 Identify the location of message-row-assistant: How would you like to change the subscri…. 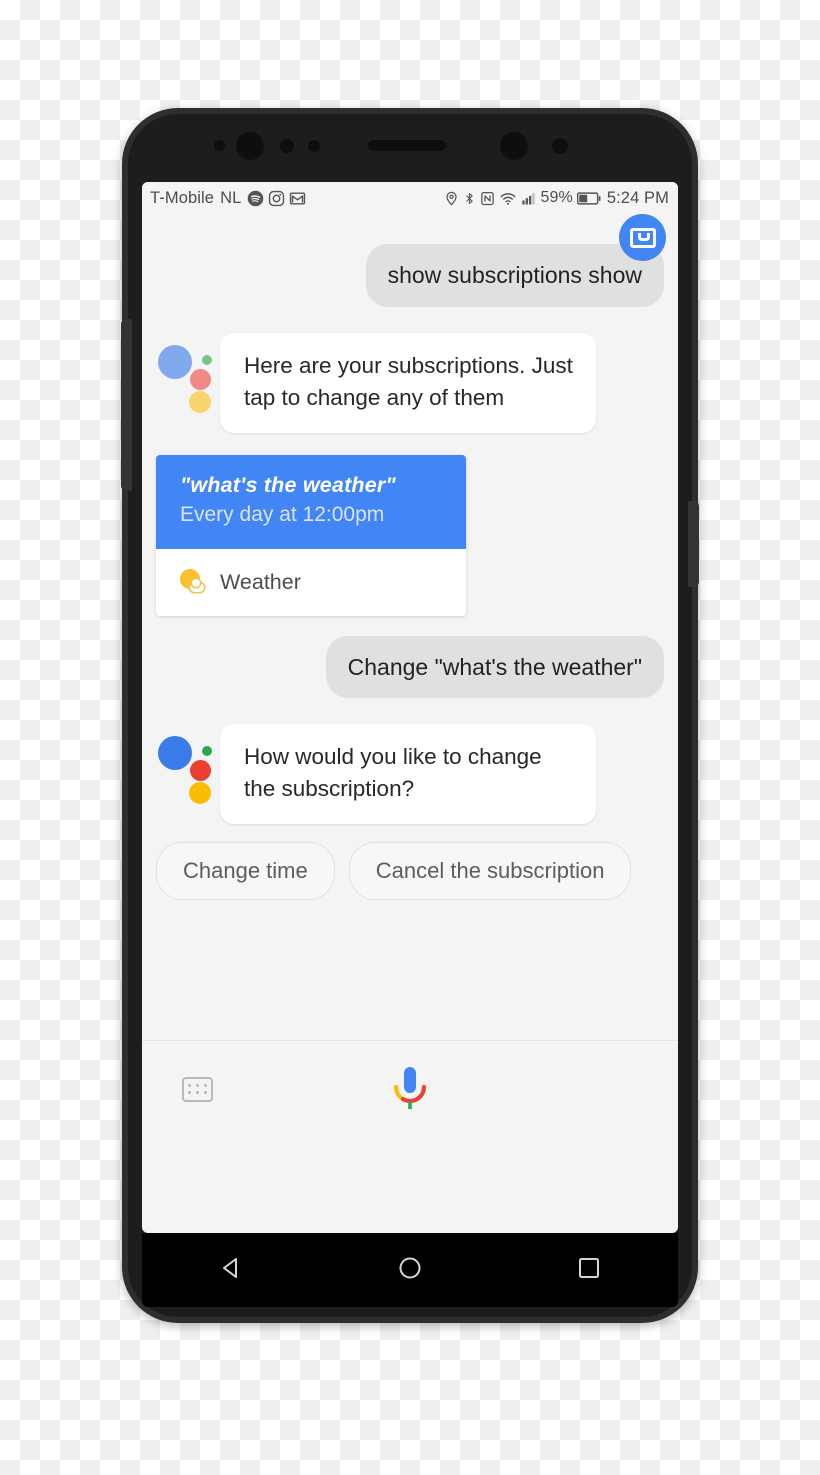
(410, 774).